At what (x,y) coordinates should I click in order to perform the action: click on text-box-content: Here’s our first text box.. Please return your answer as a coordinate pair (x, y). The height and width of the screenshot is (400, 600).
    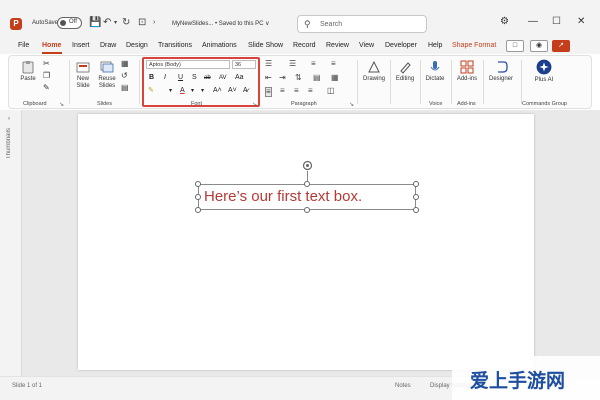
    Looking at the image, I should click on (283, 197).